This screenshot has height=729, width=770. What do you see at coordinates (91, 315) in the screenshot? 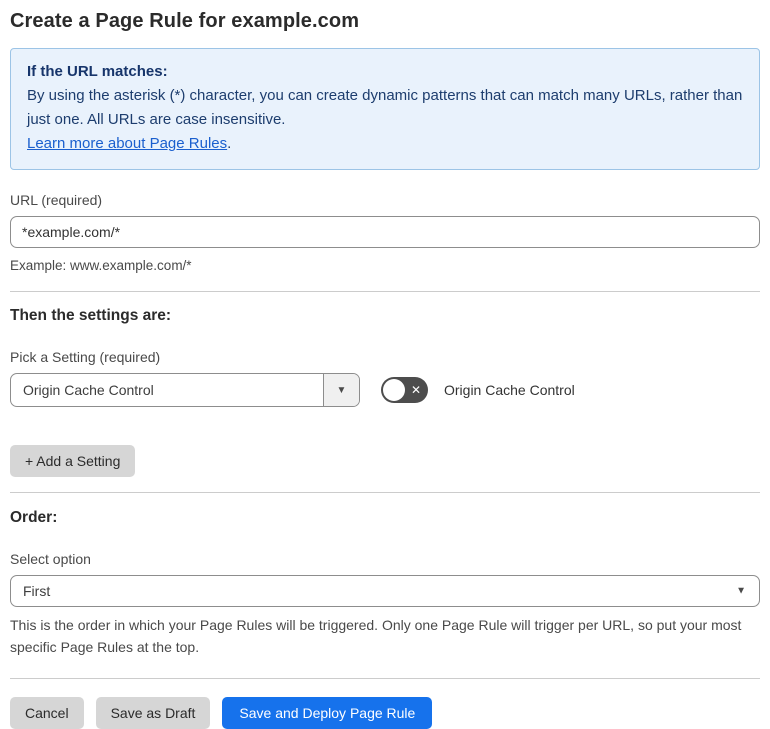
I see `settings-section-heading: Then the settings are:` at bounding box center [91, 315].